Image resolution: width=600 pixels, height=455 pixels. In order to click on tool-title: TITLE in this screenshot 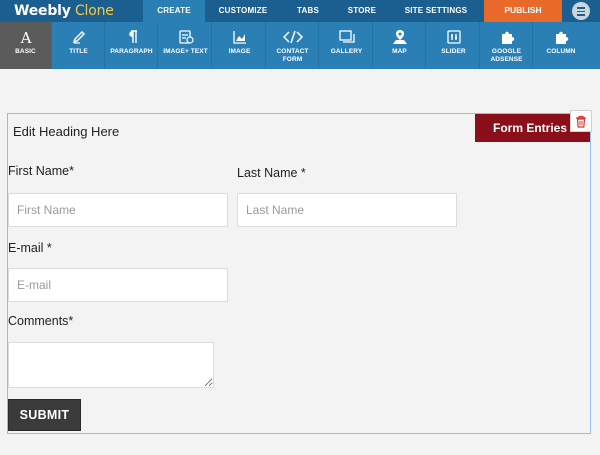, I will do `click(79, 45)`.